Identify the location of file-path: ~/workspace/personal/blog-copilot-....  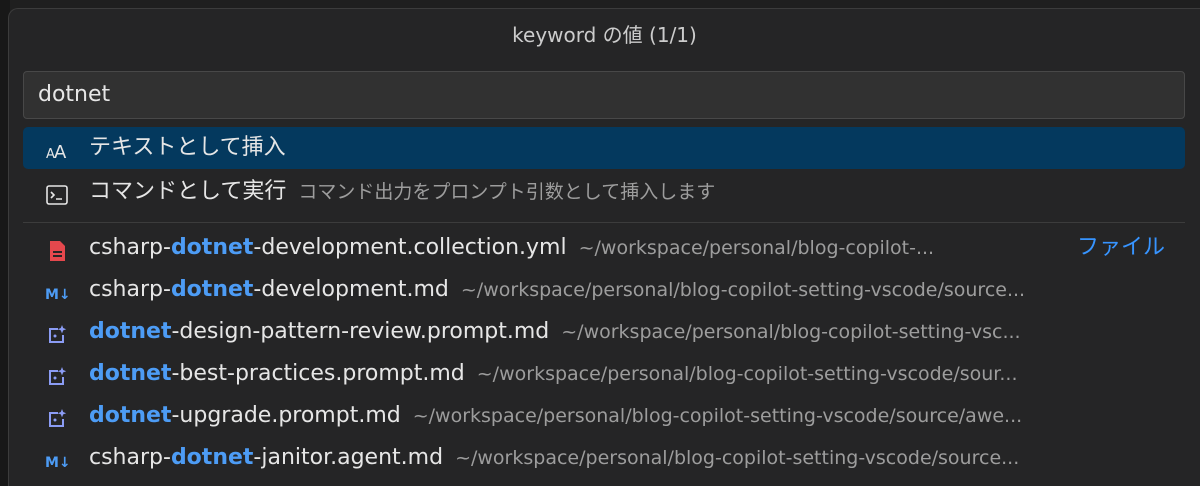
(756, 248).